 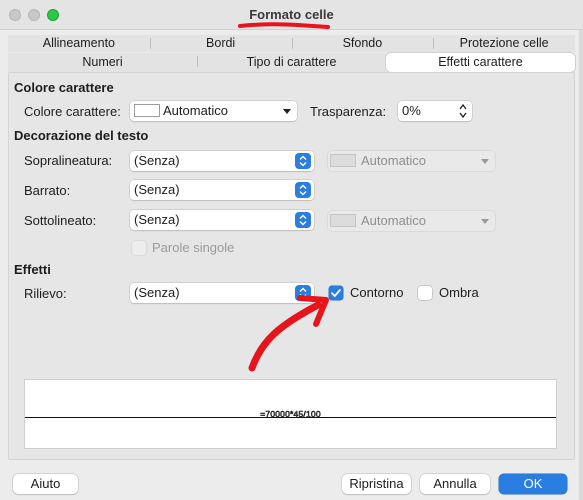 What do you see at coordinates (435, 111) in the screenshot?
I see `transparency-spinbox: 0%` at bounding box center [435, 111].